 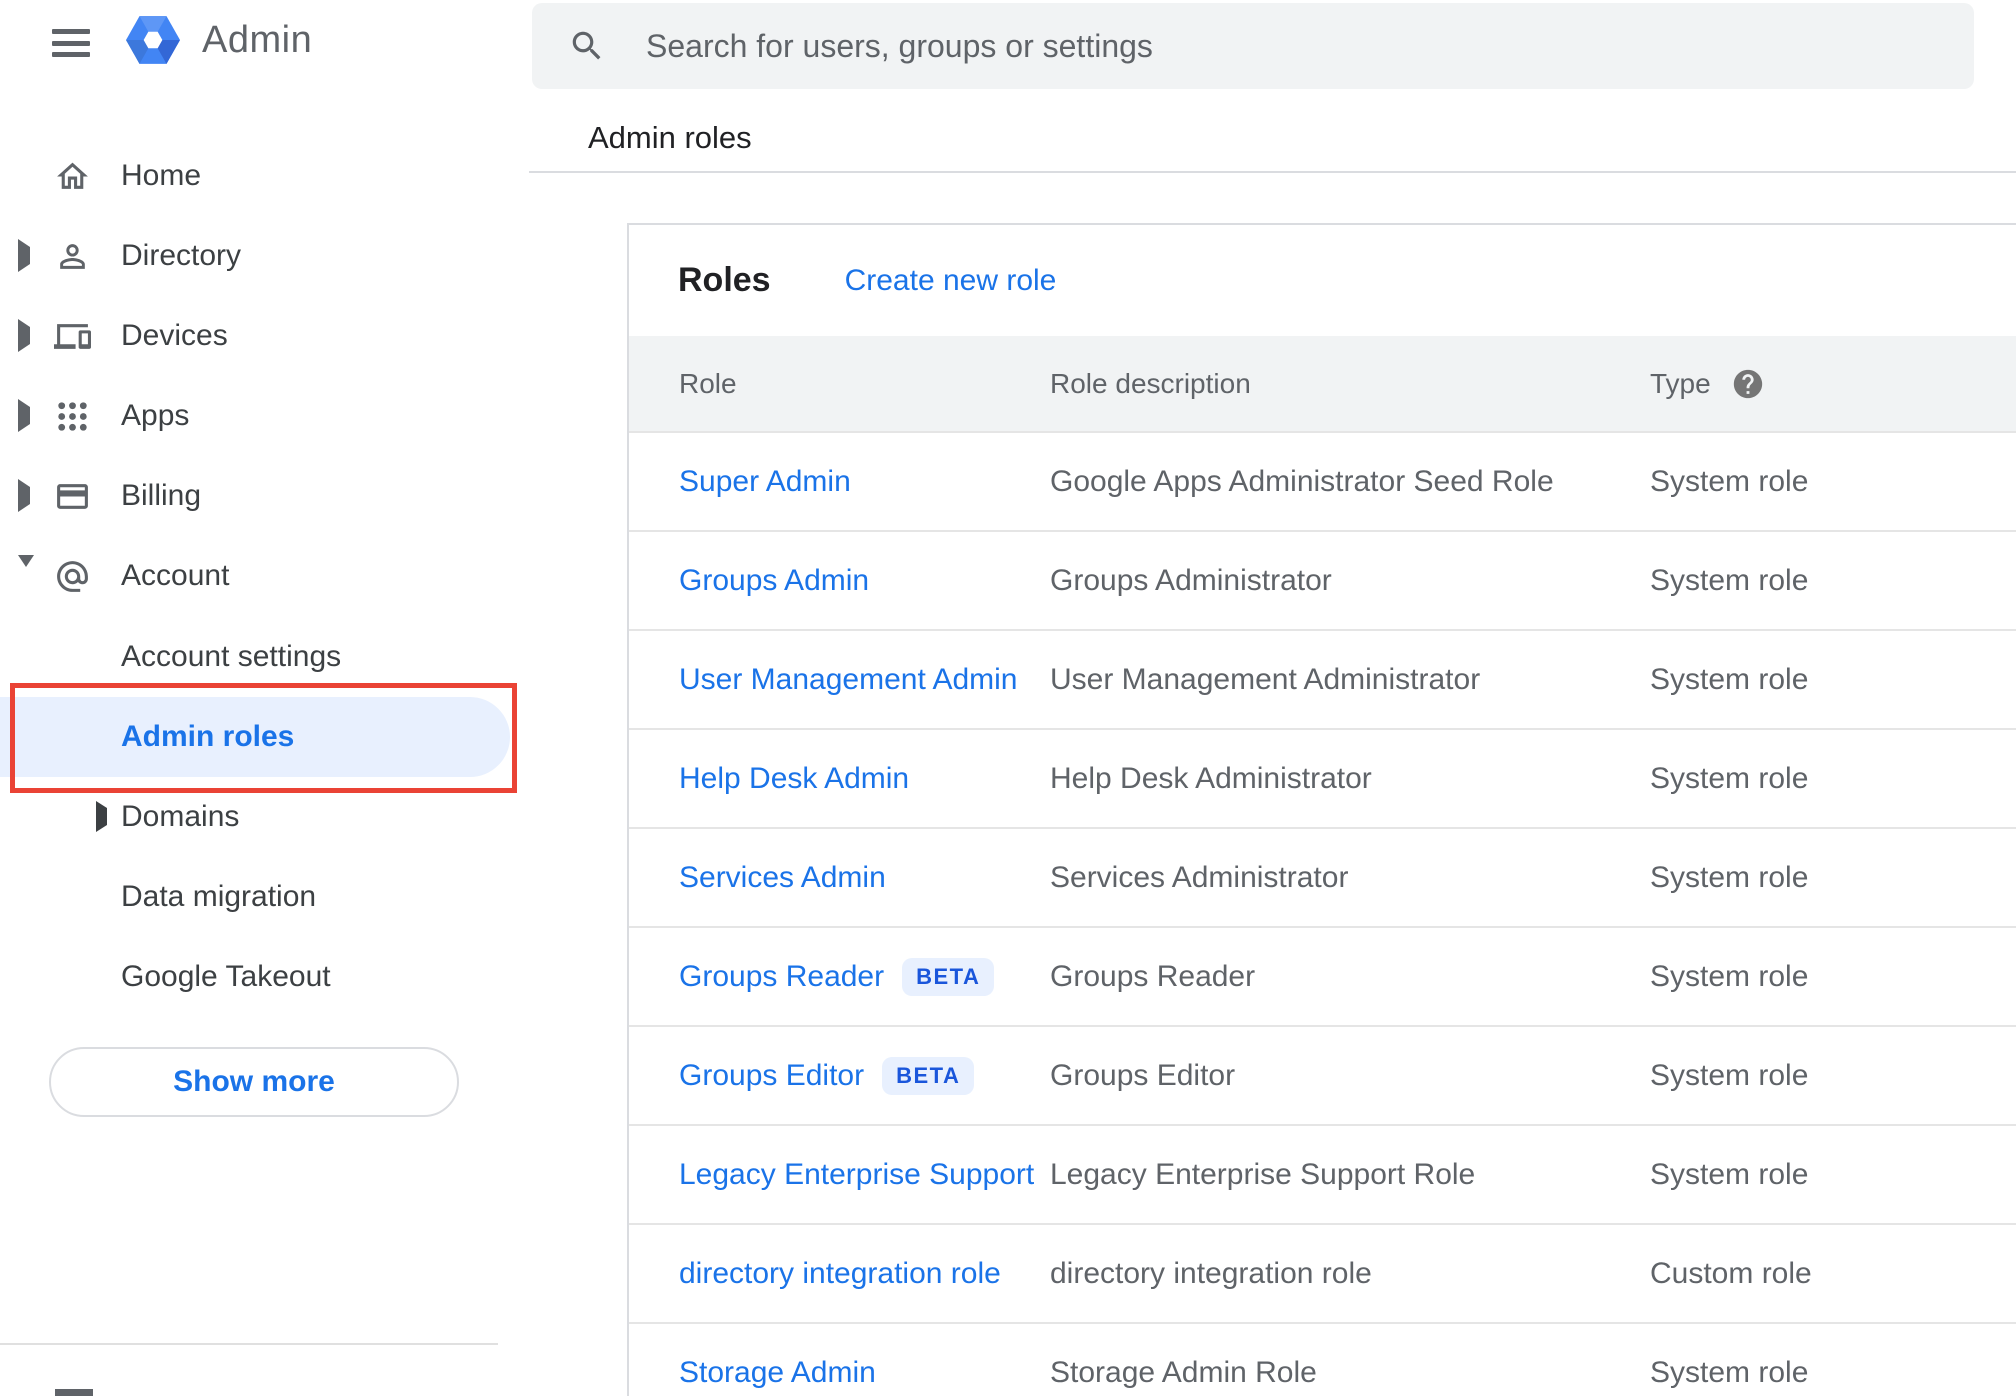 What do you see at coordinates (175, 575) in the screenshot?
I see `sidebar-item-label: Account` at bounding box center [175, 575].